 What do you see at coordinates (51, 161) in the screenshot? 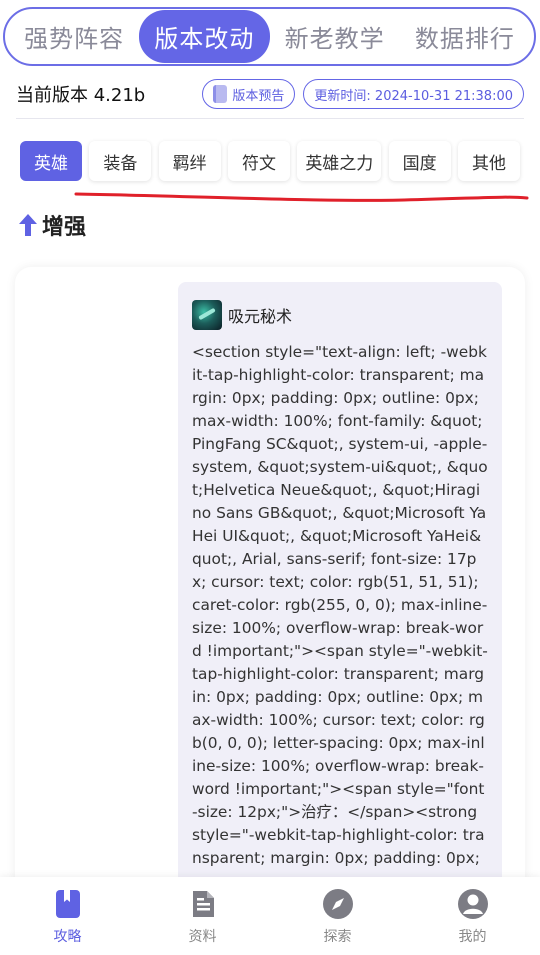
I see `chip-heroes: 英雄` at bounding box center [51, 161].